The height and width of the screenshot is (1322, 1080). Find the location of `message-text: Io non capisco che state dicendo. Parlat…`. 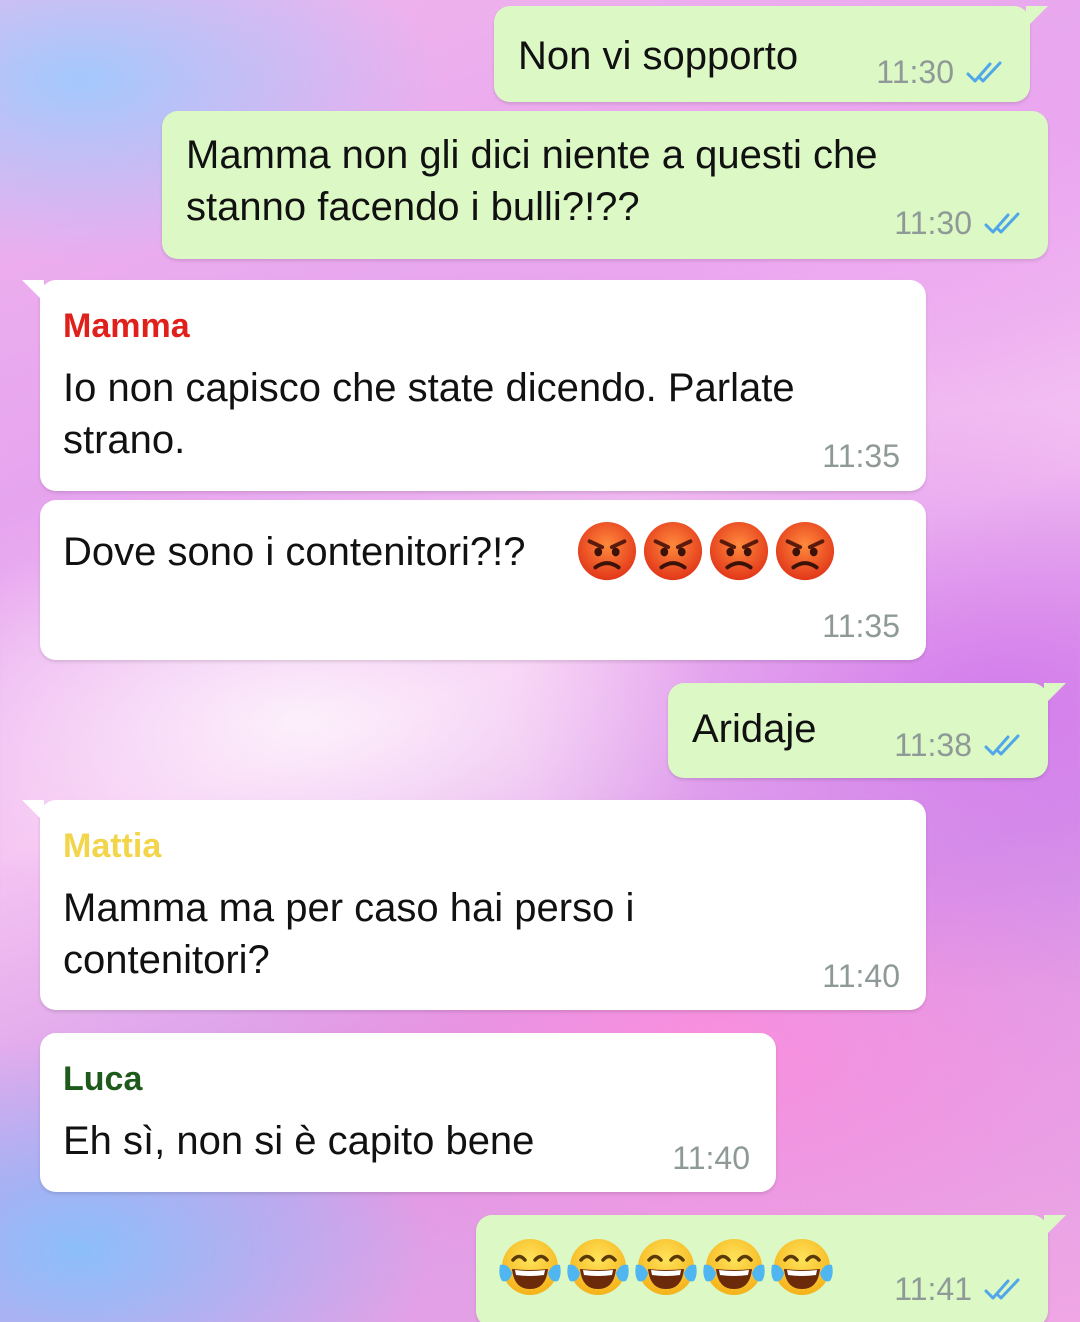

message-text: Io non capisco che state dicendo. Parlat… is located at coordinates (429, 414).